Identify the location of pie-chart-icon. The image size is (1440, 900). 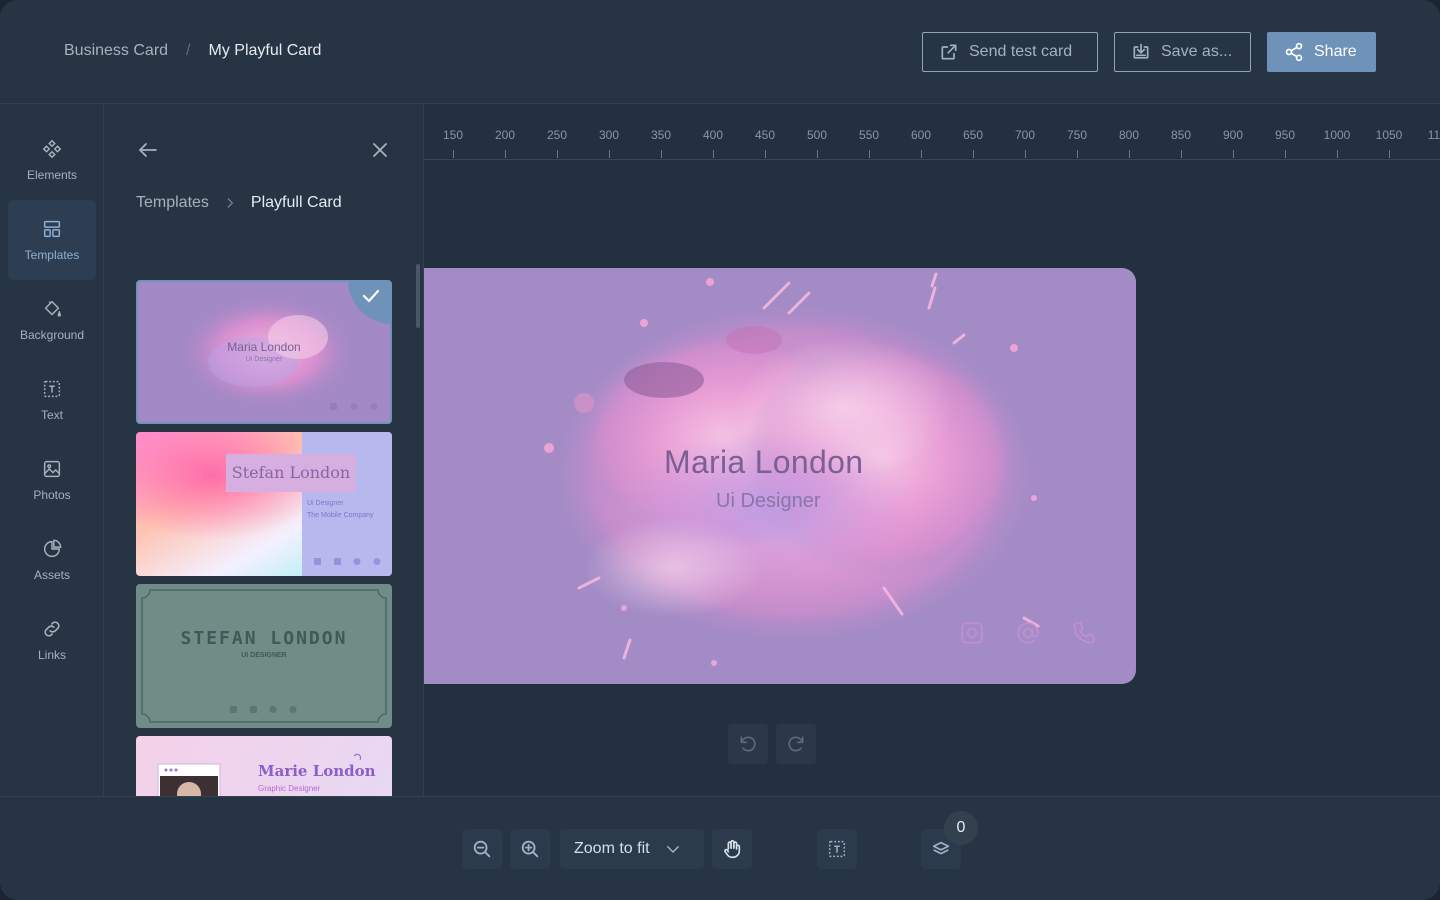
(52, 548).